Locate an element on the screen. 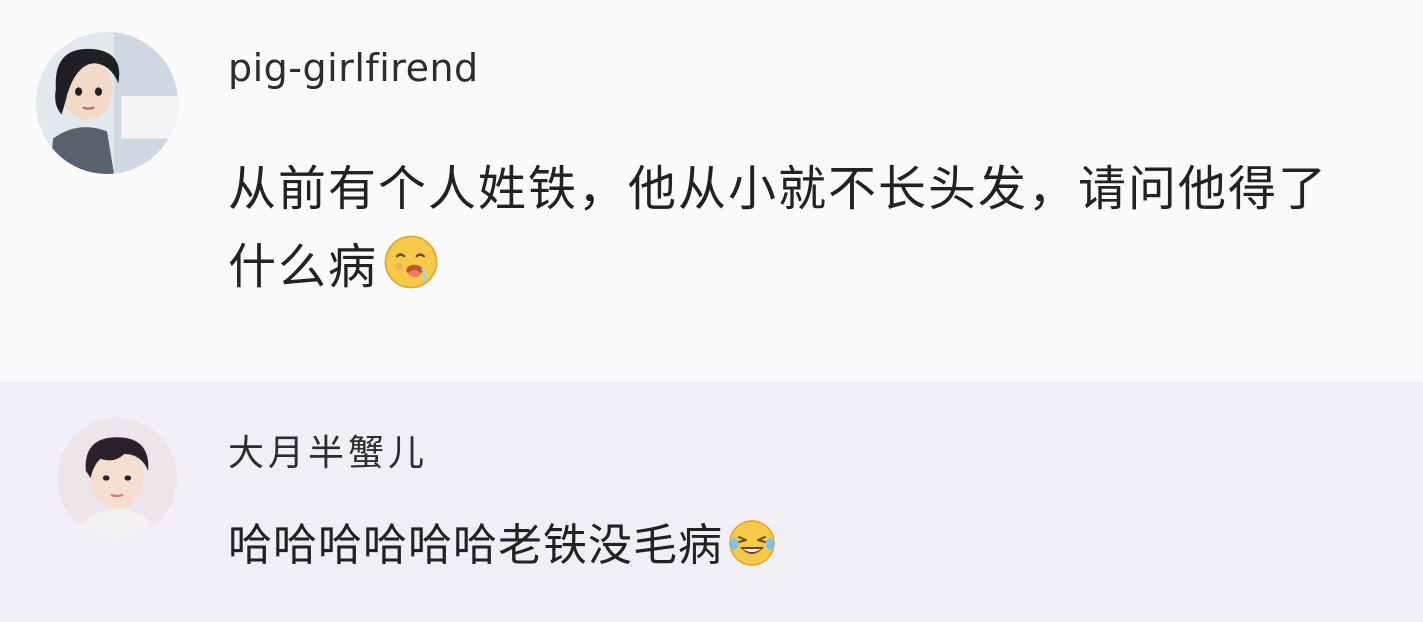 This screenshot has height=622, width=1423. young-man-avatar-icon is located at coordinates (117, 478).